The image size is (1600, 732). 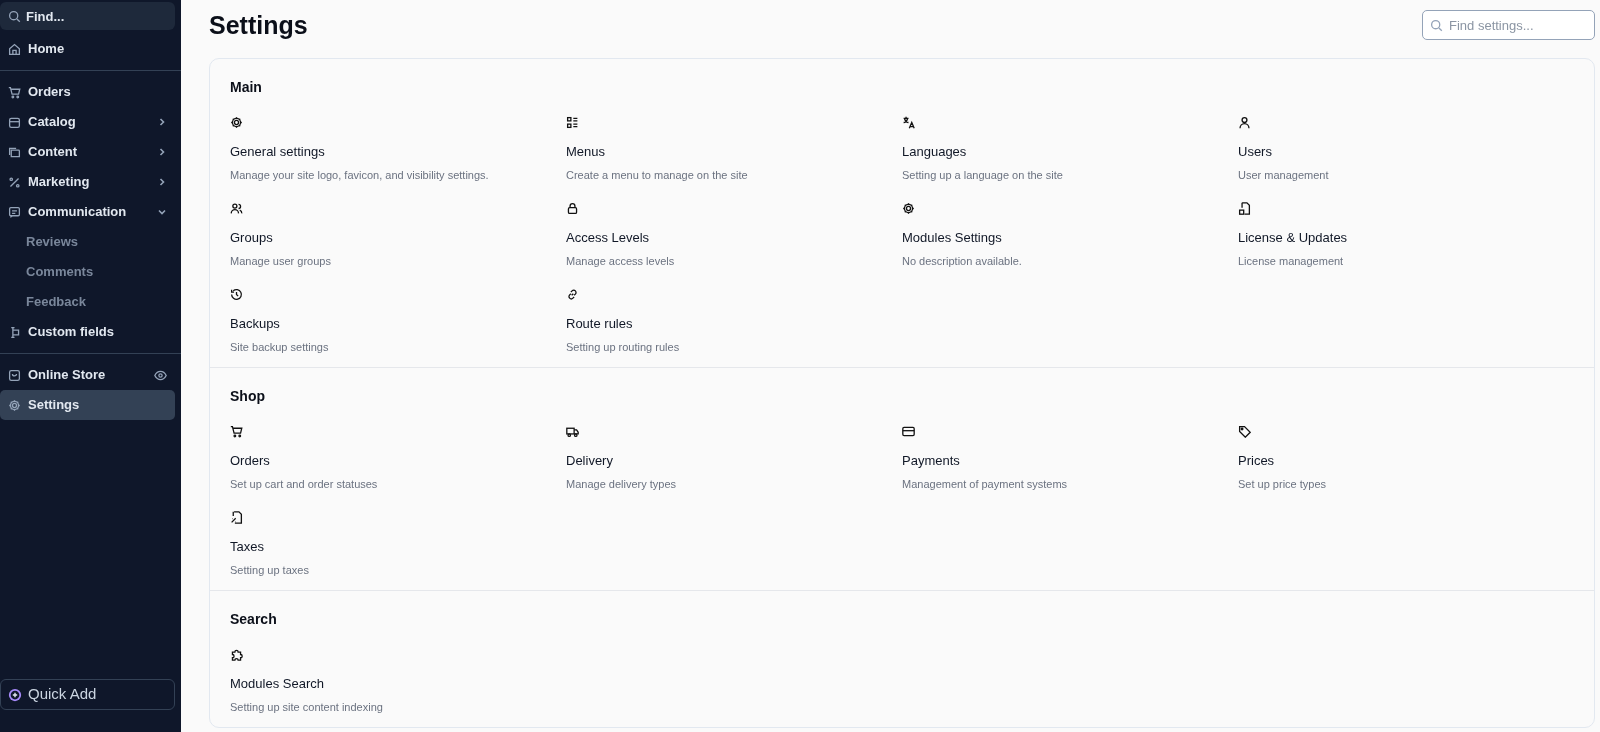 I want to click on setting-description: Setting up a language on the site, so click(x=982, y=175).